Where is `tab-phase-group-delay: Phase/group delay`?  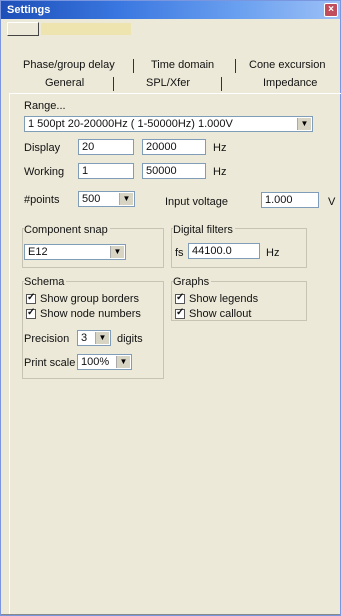
tab-phase-group-delay: Phase/group delay is located at coordinates (69, 65).